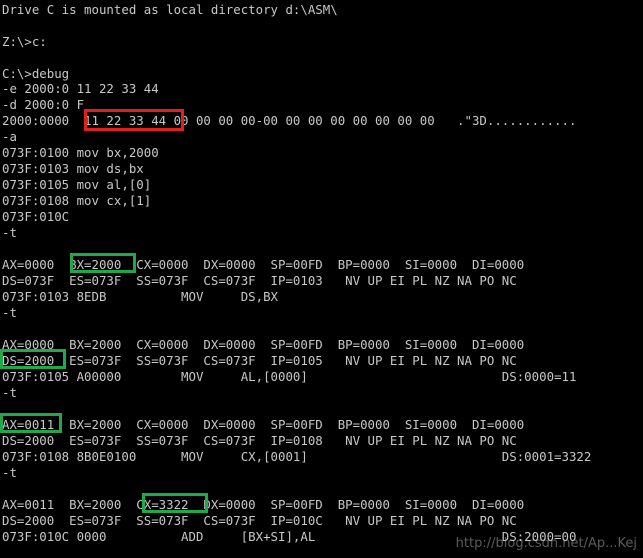  Describe the element at coordinates (77, 200) in the screenshot. I see `console-line: 073F:0108 mov cx,[1]` at that location.